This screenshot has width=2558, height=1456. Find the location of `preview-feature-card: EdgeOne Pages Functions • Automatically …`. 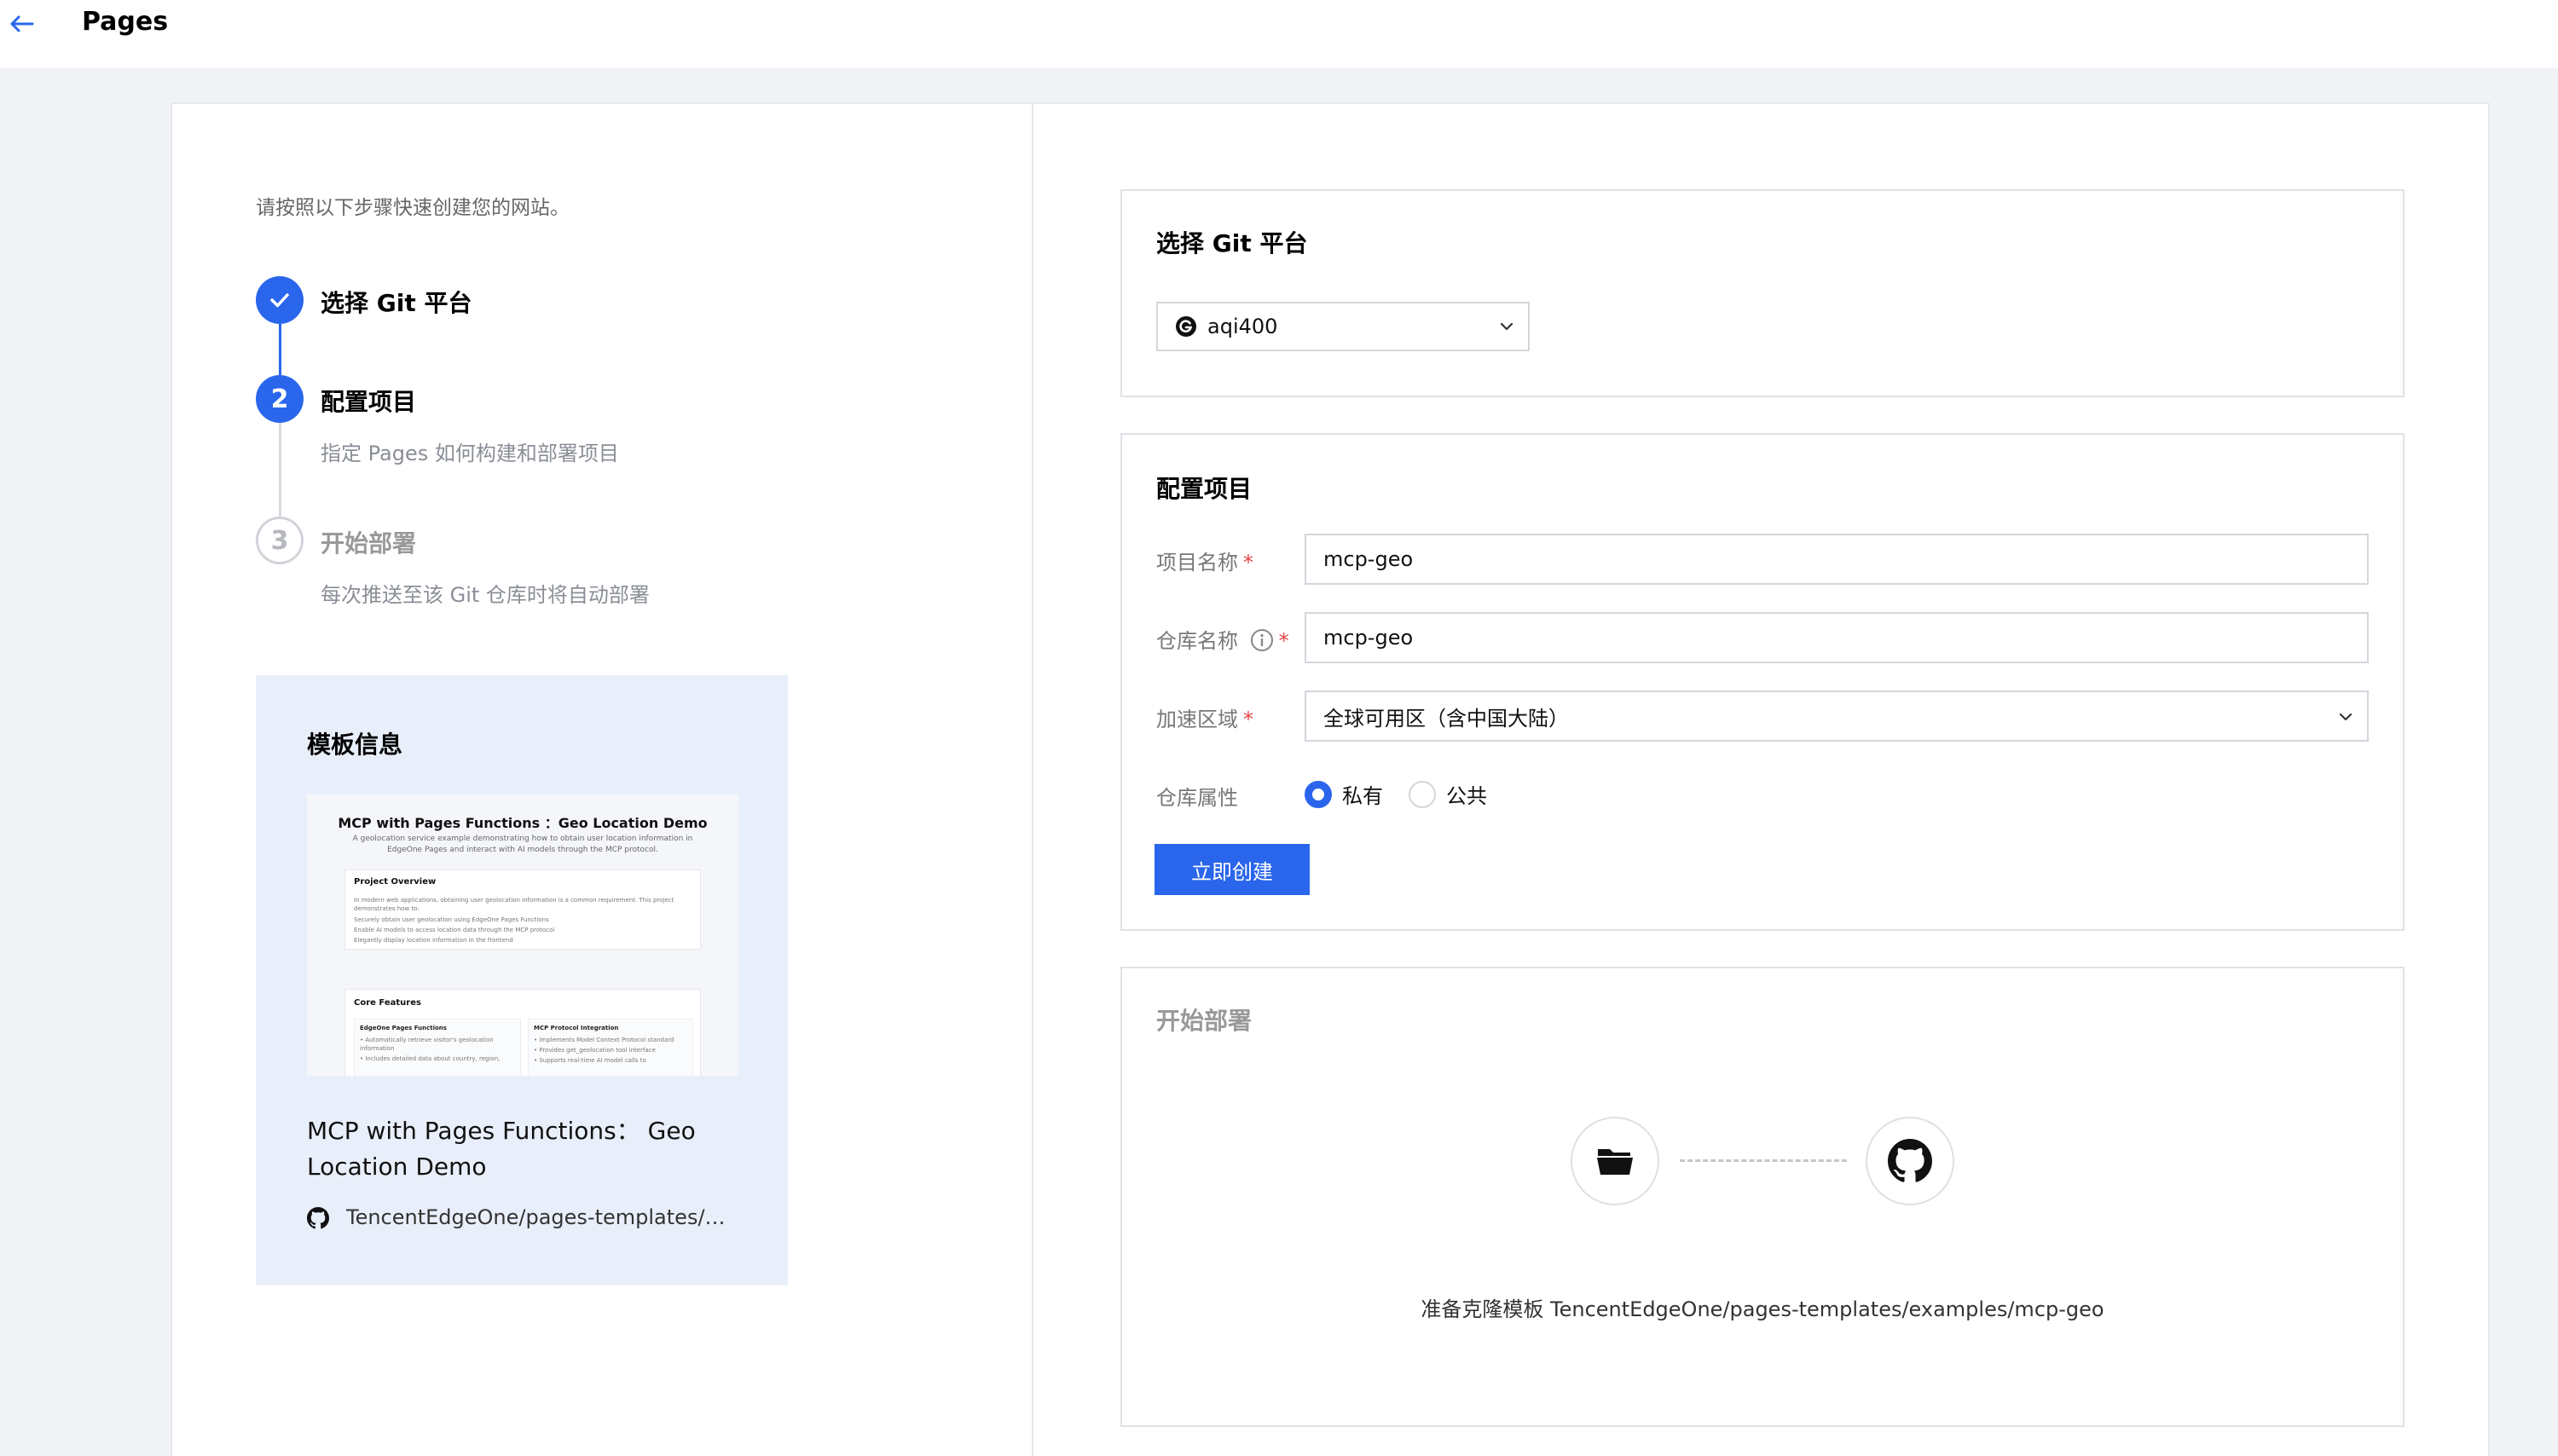

preview-feature-card: EdgeOne Pages Functions • Automatically … is located at coordinates (437, 1047).